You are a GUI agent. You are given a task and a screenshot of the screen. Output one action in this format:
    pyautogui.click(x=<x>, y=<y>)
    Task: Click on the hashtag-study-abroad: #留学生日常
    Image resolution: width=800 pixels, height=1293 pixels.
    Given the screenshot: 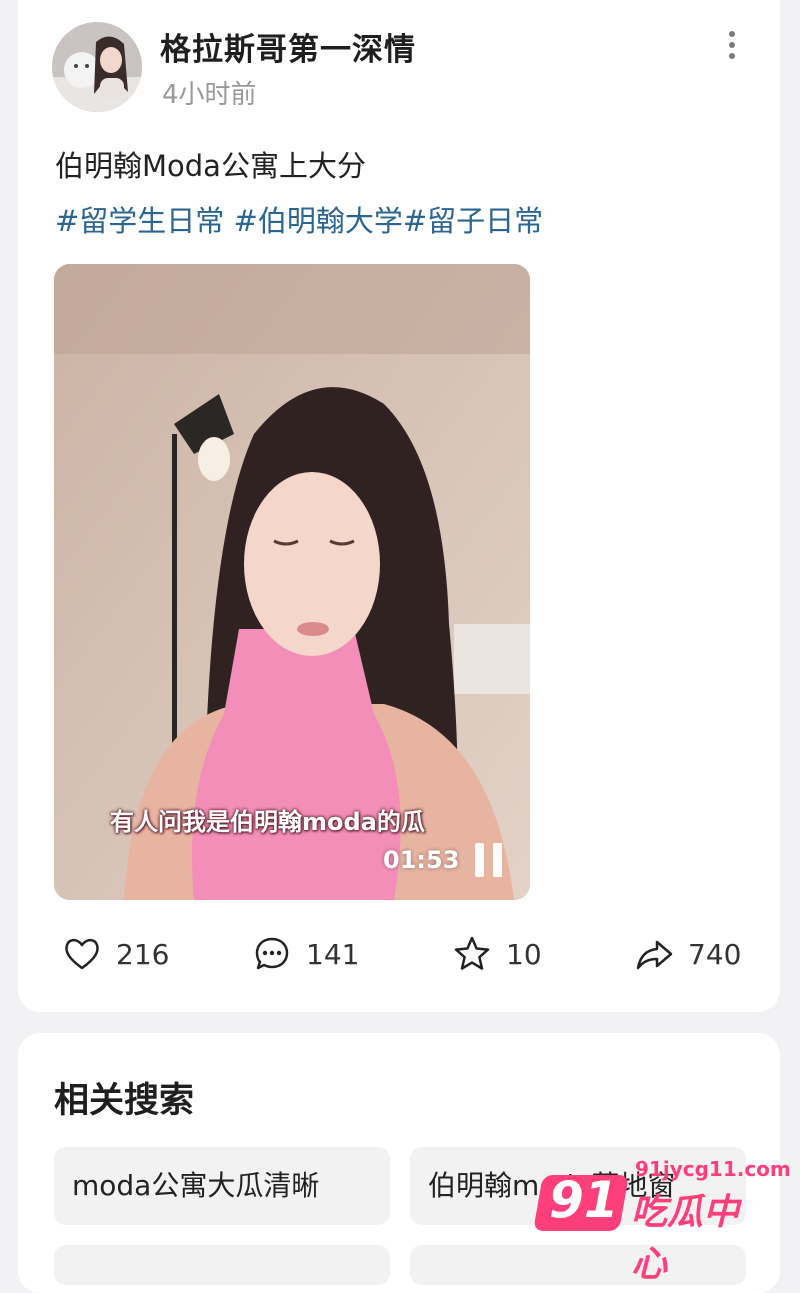 What is the action you would take?
    pyautogui.click(x=139, y=221)
    